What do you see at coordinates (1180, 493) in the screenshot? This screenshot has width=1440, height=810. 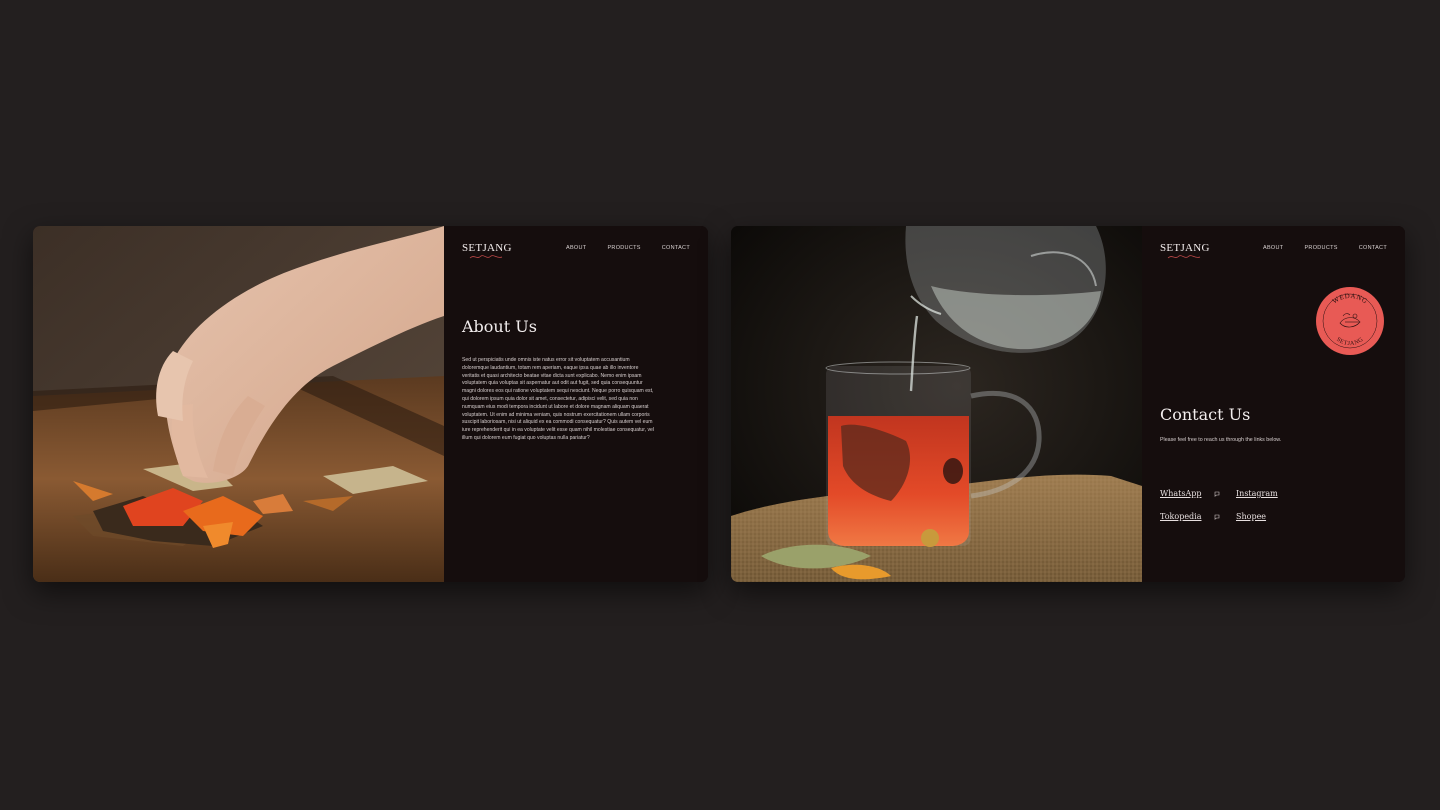 I see `whatsapp-link: WhatsApp` at bounding box center [1180, 493].